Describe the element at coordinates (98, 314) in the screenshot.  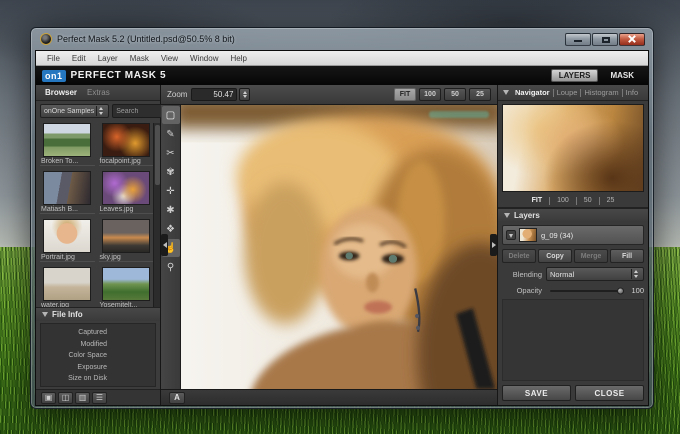
I see `file-info-header: File Info` at that location.